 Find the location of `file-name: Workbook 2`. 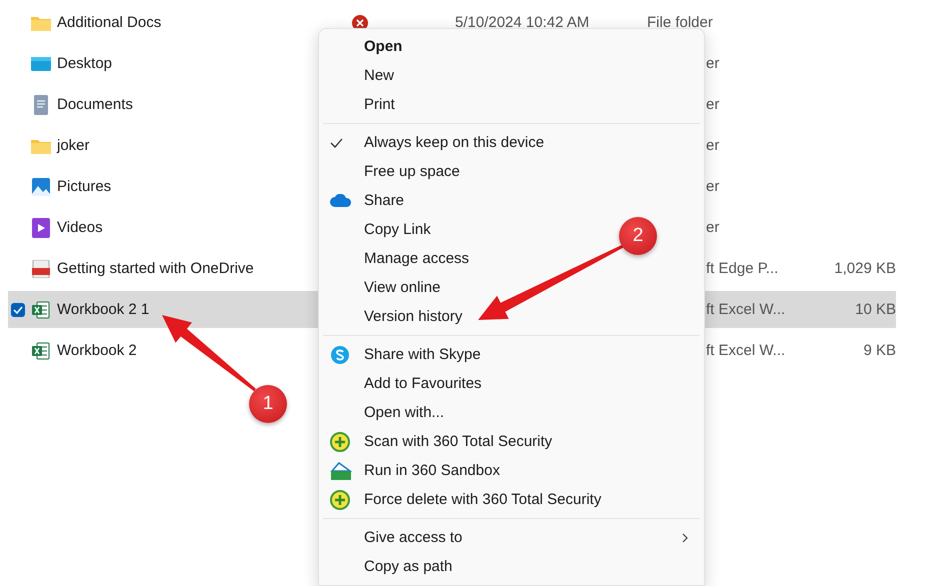

file-name: Workbook 2 is located at coordinates (97, 350).